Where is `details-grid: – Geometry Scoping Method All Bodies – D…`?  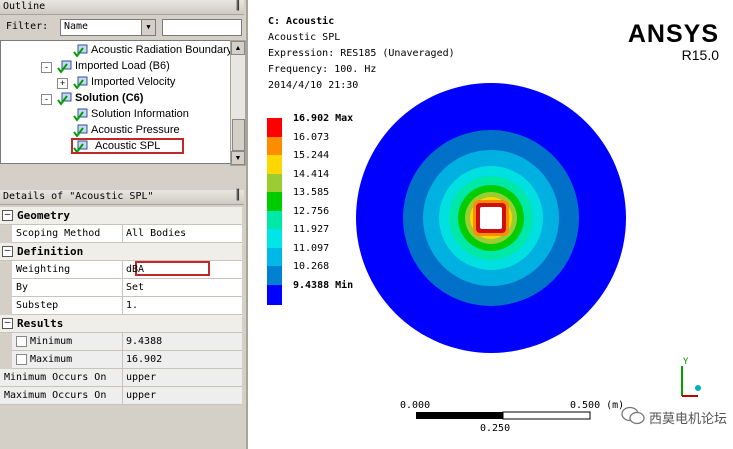
details-grid: – Geometry Scoping Method All Bodies – D… is located at coordinates (122, 307).